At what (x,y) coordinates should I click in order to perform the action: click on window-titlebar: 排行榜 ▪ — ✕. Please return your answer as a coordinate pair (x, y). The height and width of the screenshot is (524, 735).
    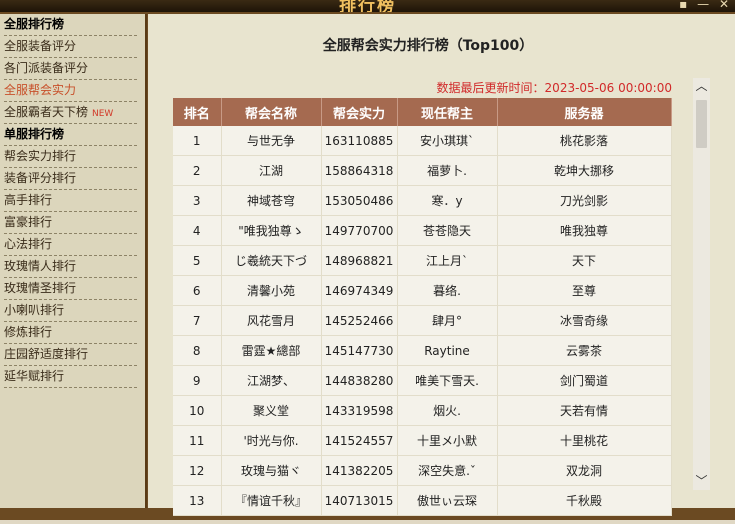
    Looking at the image, I should click on (367, 6).